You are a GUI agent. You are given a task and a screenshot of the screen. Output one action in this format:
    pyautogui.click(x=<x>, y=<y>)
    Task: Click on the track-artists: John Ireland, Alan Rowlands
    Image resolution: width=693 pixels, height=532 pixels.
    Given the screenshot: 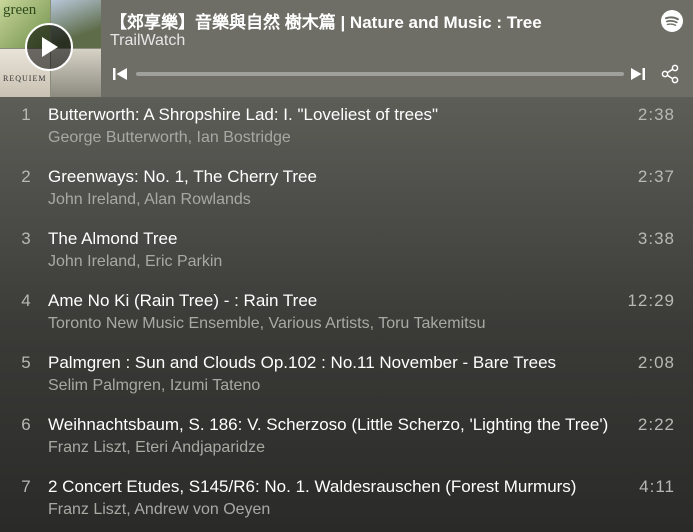 What is the action you would take?
    pyautogui.click(x=149, y=200)
    